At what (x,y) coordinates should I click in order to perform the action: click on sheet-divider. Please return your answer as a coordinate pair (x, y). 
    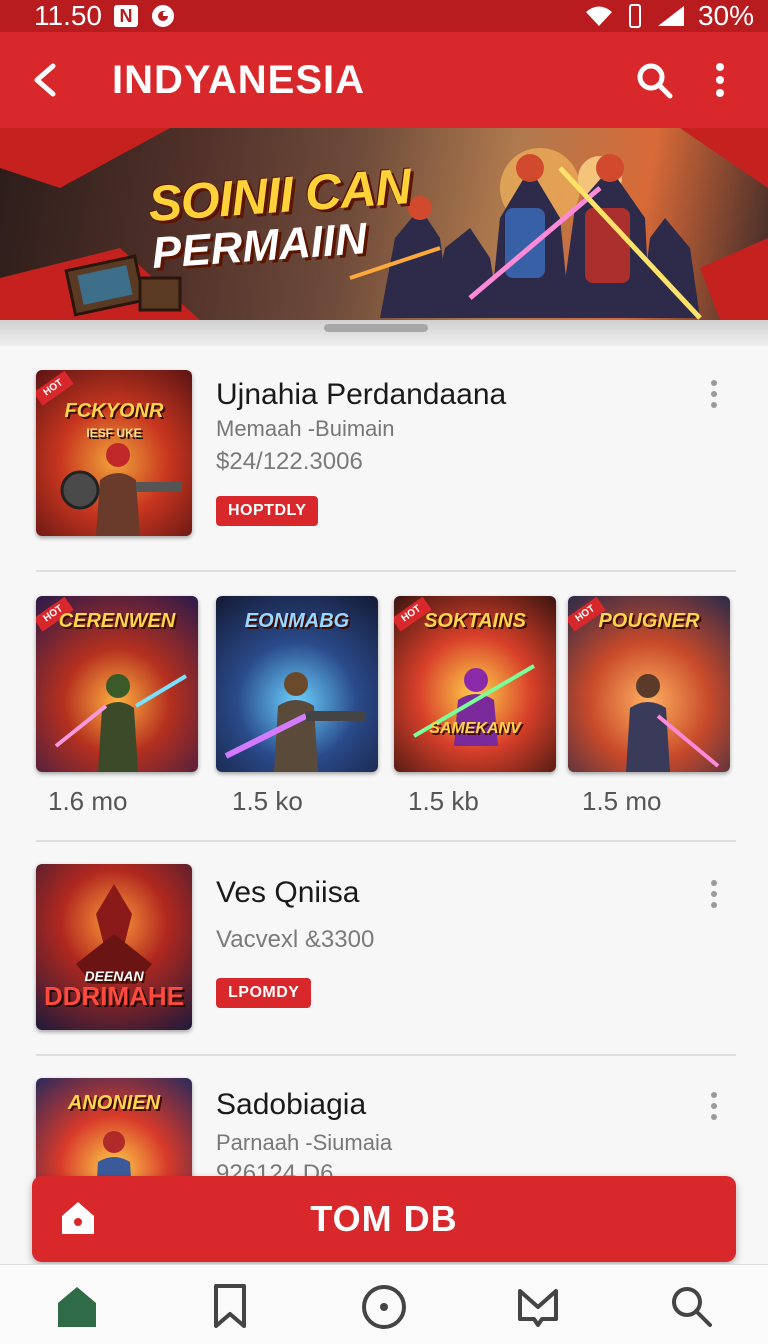
    Looking at the image, I should click on (384, 333).